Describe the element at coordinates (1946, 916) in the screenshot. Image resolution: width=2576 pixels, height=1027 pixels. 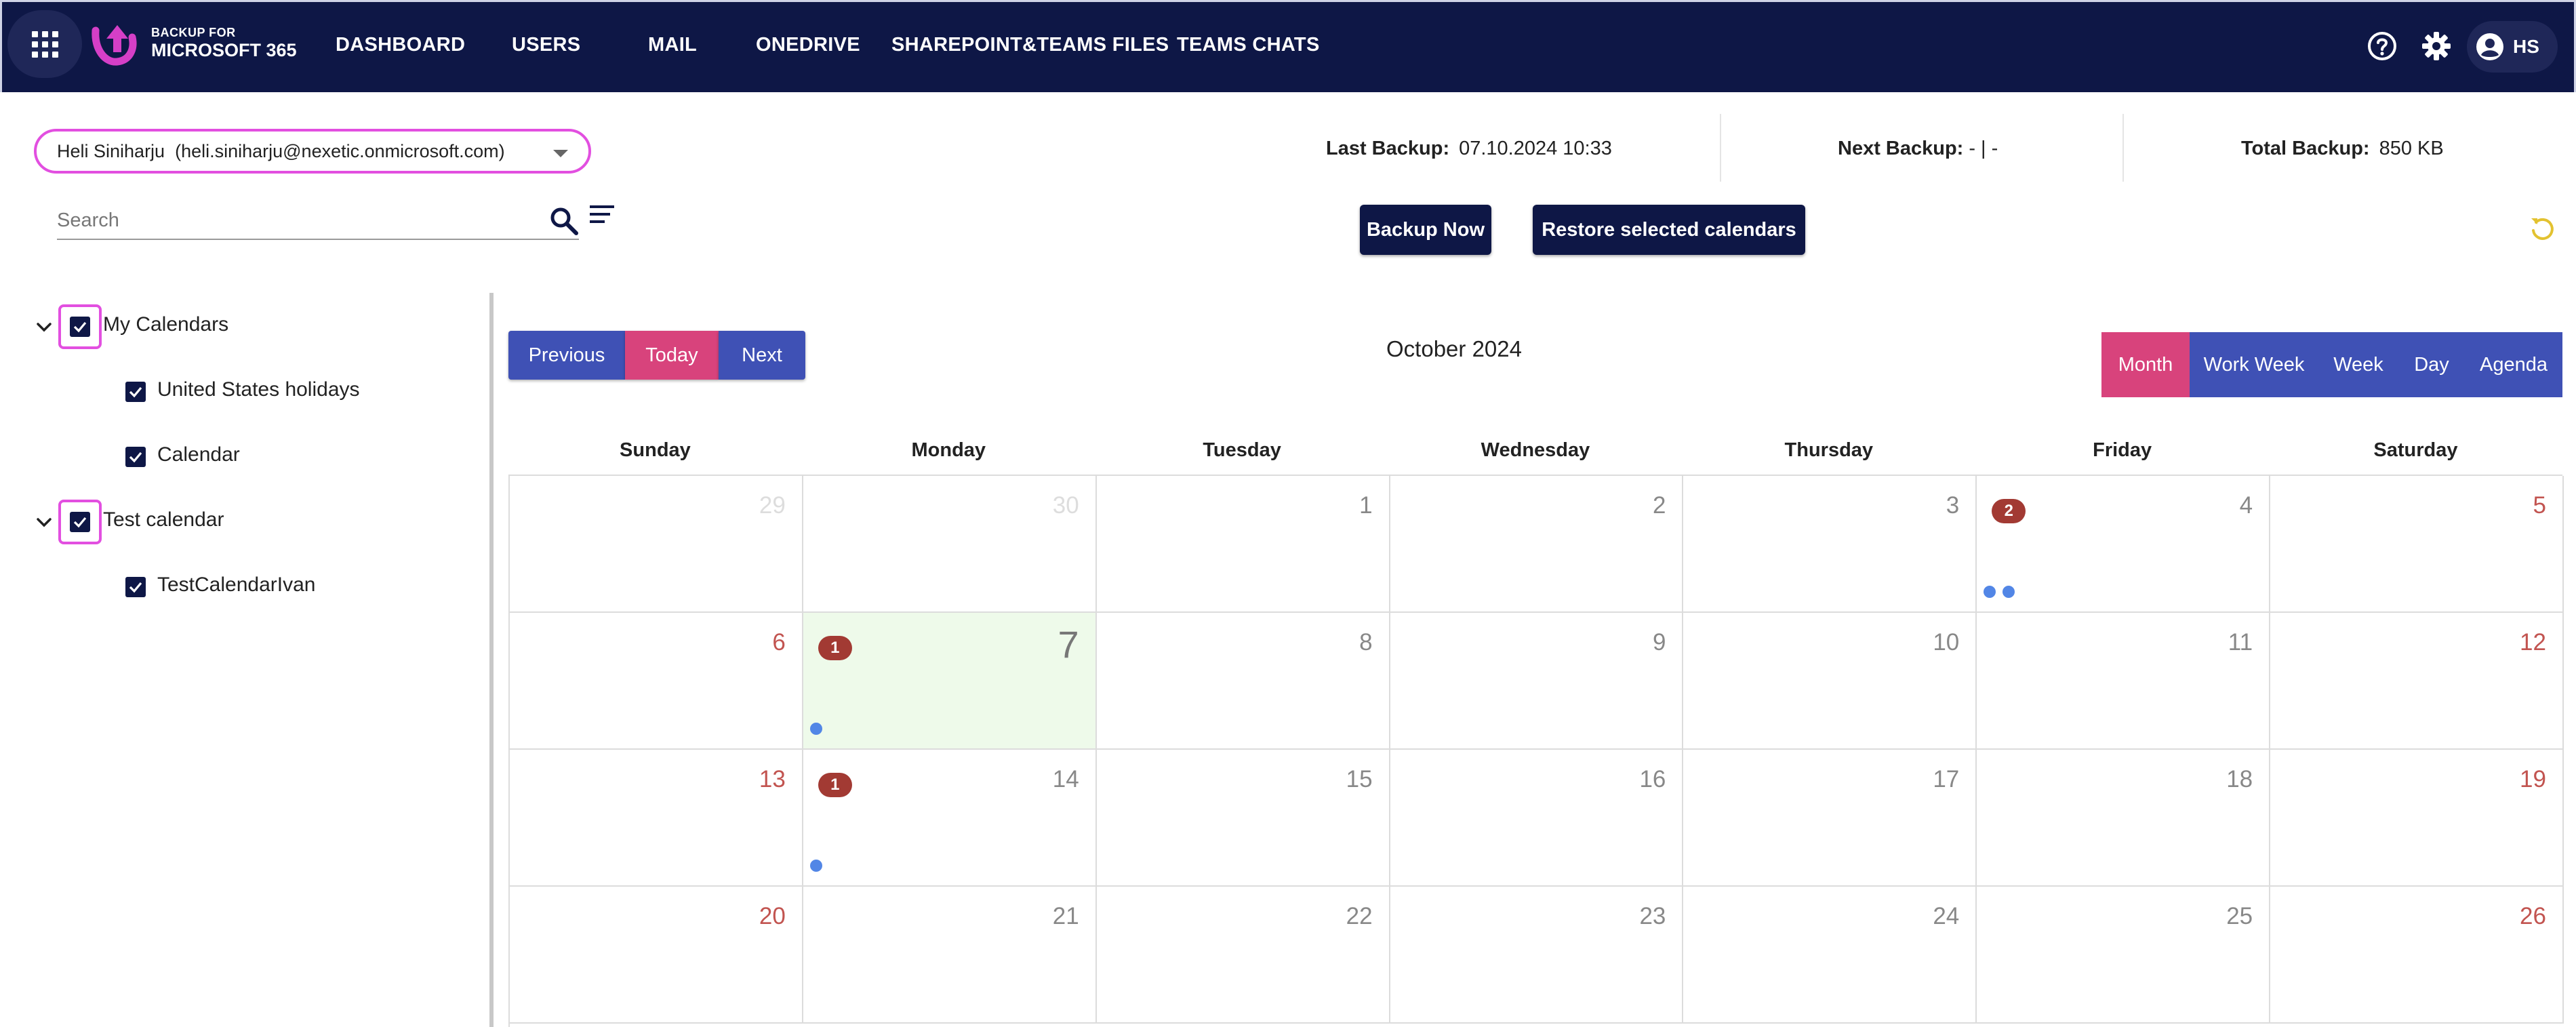
I see `day-number: 24` at that location.